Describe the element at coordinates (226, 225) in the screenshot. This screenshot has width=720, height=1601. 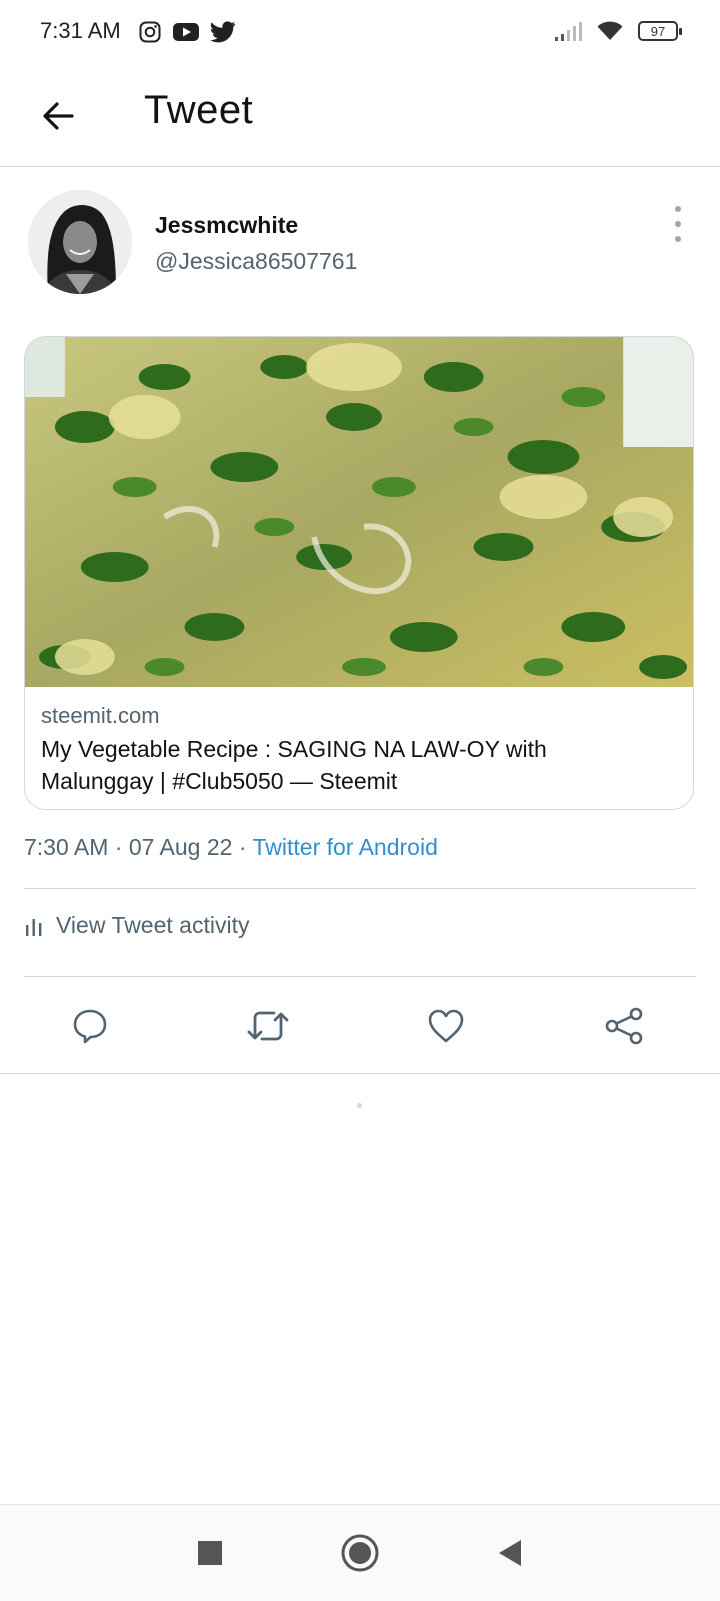
I see `author-name: Jessmcwhite` at that location.